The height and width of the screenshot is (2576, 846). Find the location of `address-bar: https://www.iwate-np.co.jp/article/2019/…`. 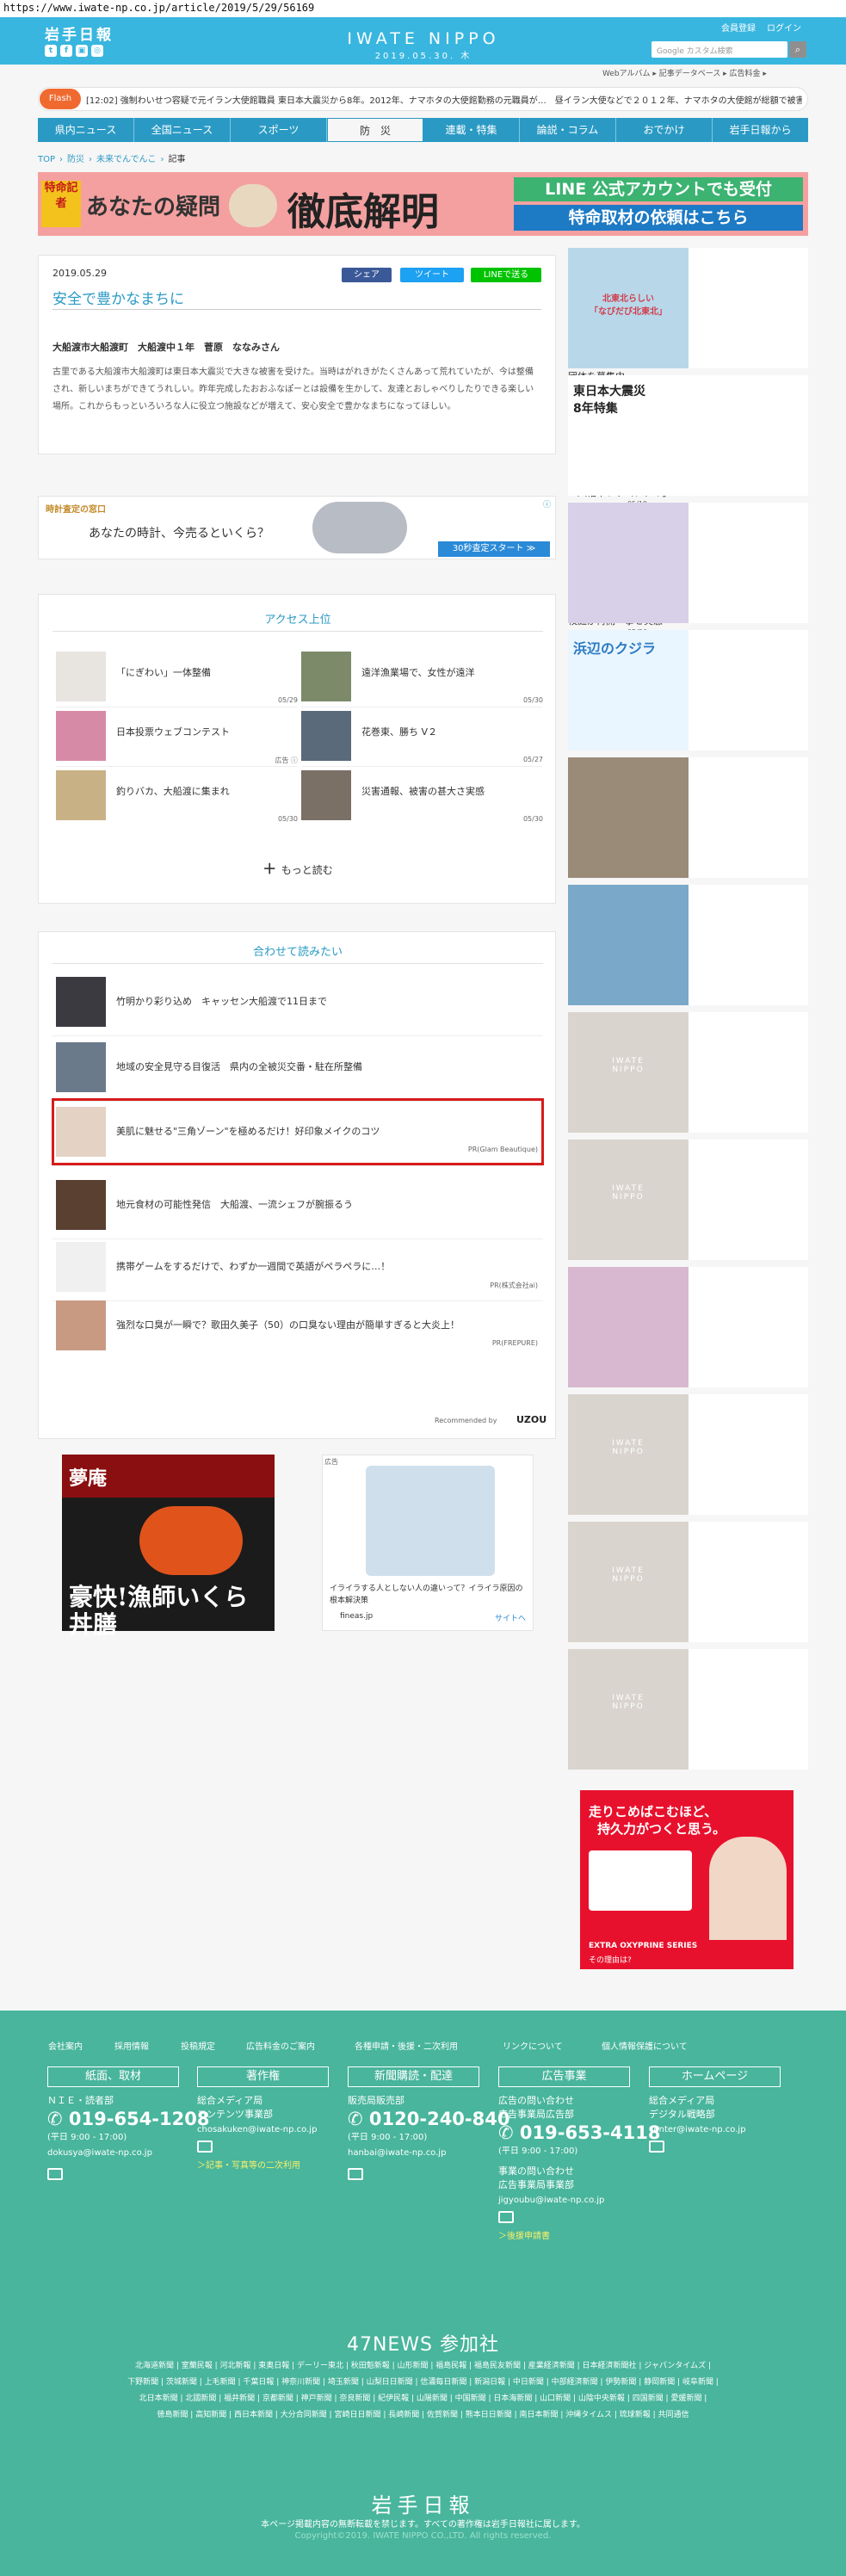

address-bar: https://www.iwate-np.co.jp/article/2019/… is located at coordinates (423, 8).